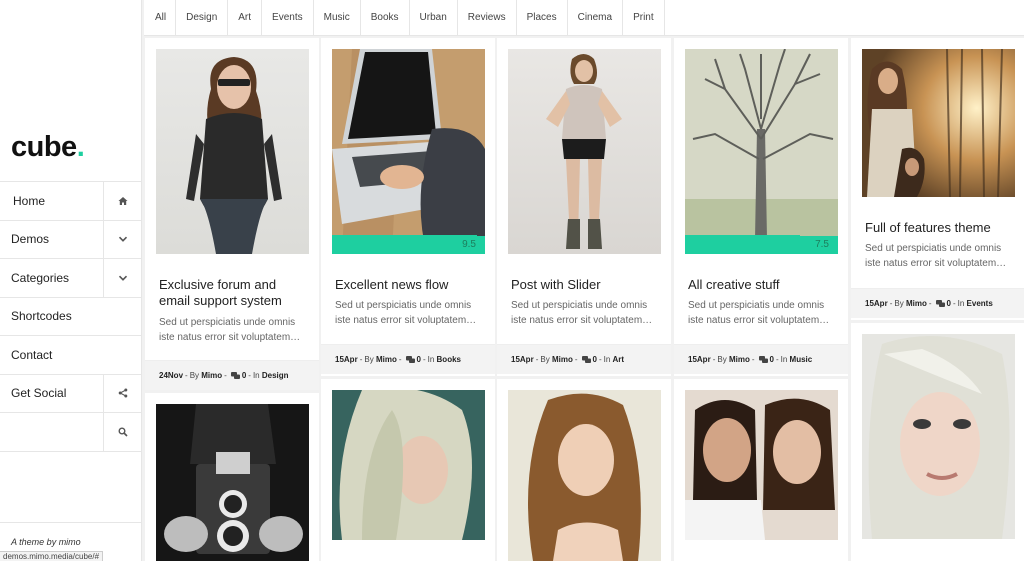 The image size is (1024, 561). What do you see at coordinates (30, 239) in the screenshot?
I see `nav-label: Demos` at bounding box center [30, 239].